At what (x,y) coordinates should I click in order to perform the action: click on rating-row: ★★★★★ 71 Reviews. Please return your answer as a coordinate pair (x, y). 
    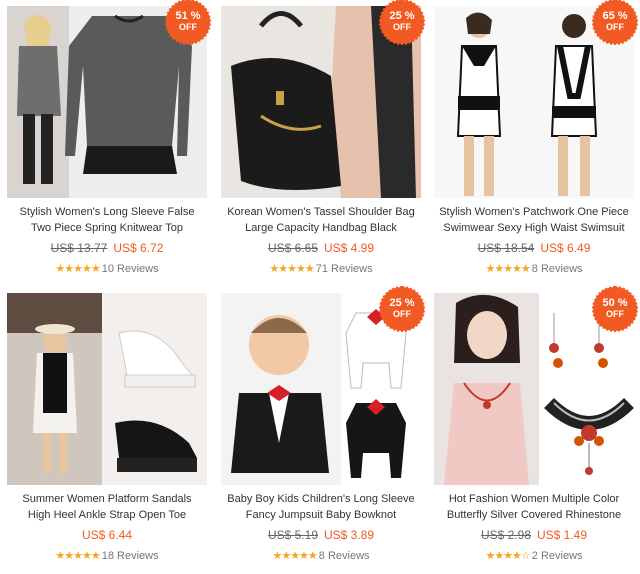
    Looking at the image, I should click on (321, 268).